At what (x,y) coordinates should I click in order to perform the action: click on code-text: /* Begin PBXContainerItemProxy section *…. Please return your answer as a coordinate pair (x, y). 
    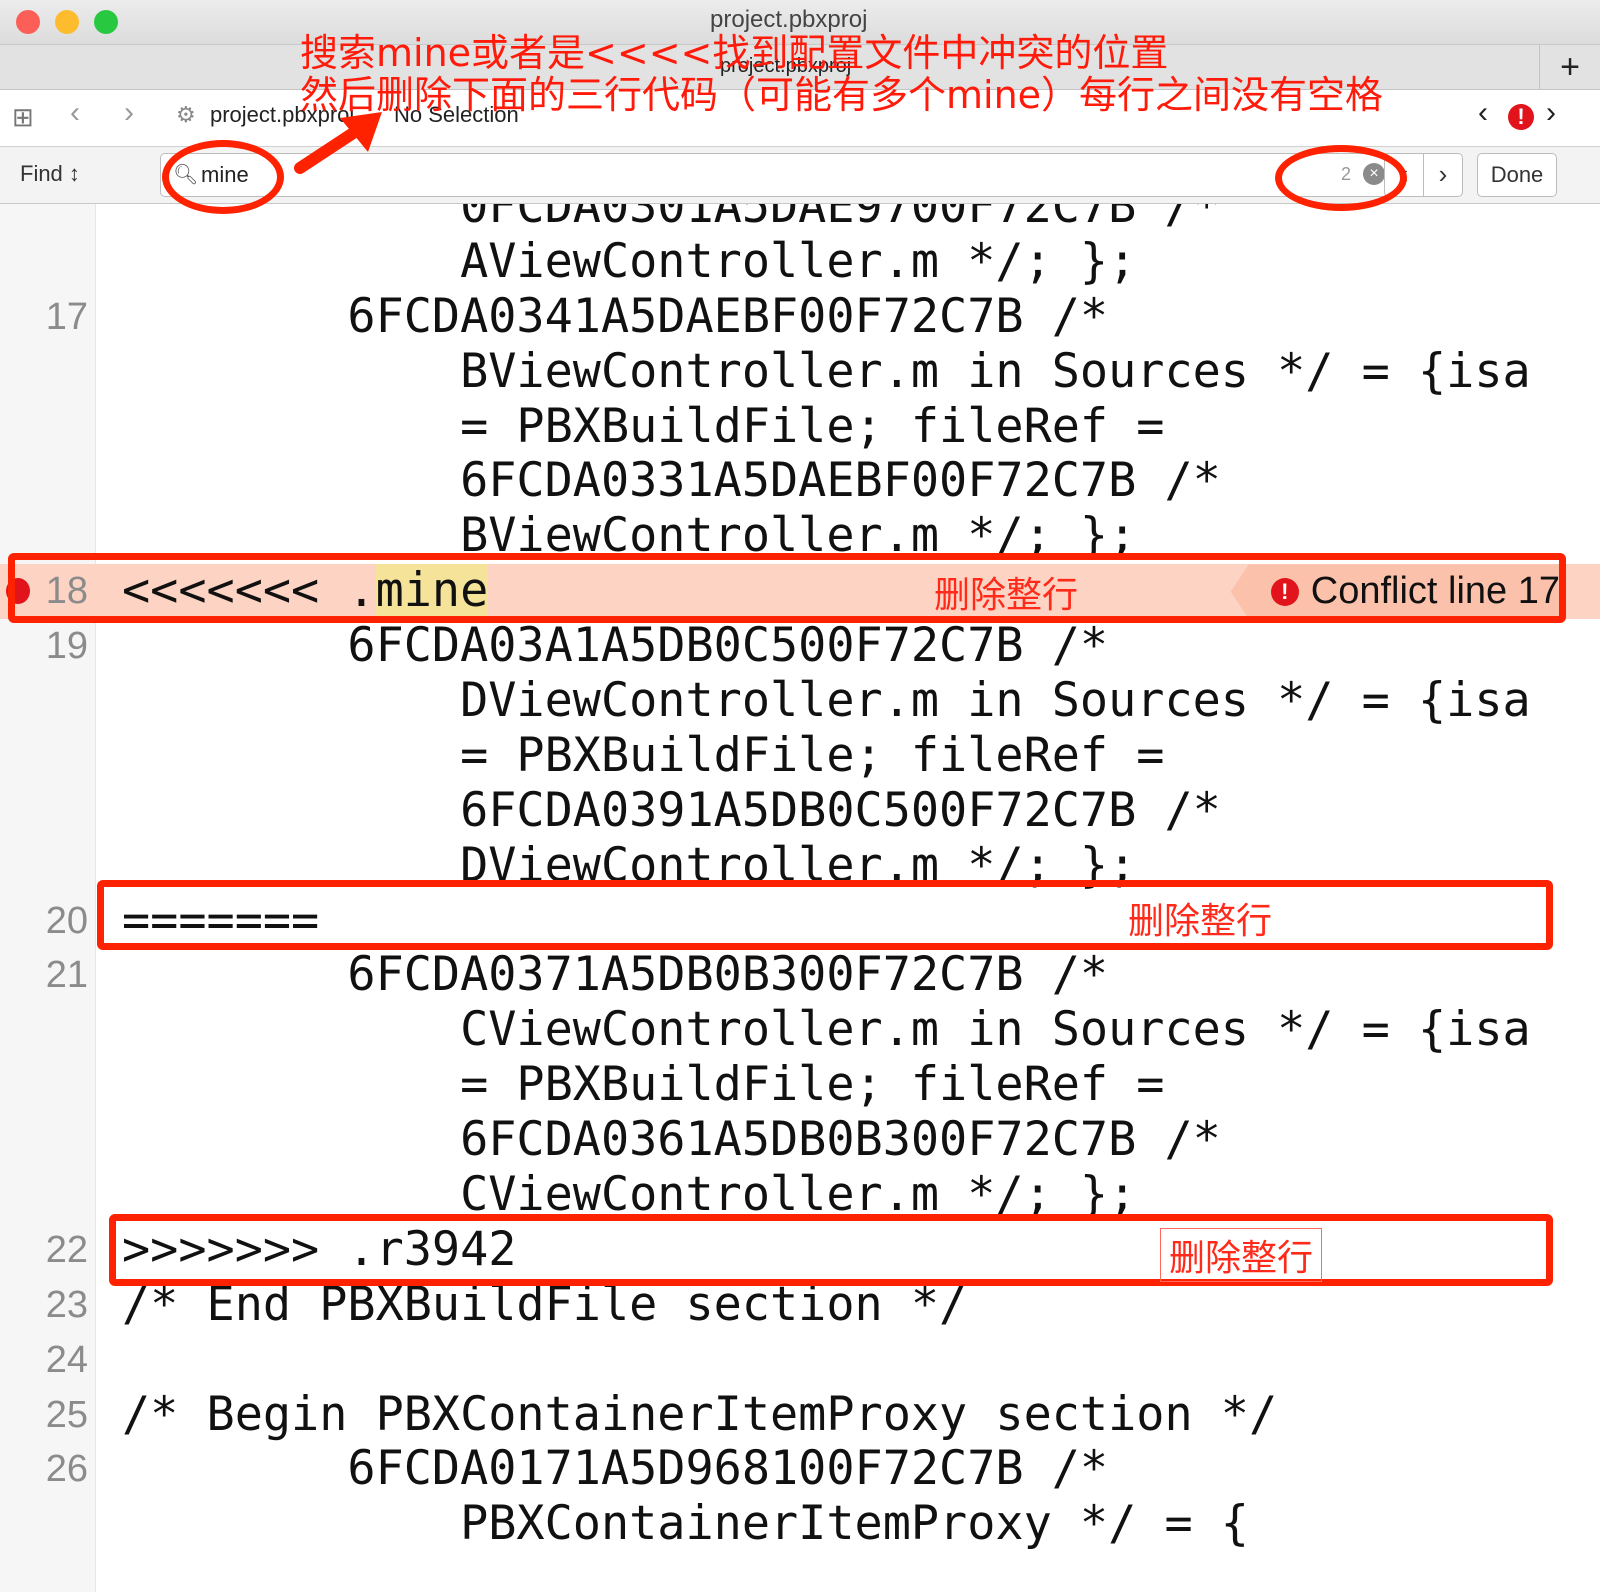
    Looking at the image, I should click on (699, 1415).